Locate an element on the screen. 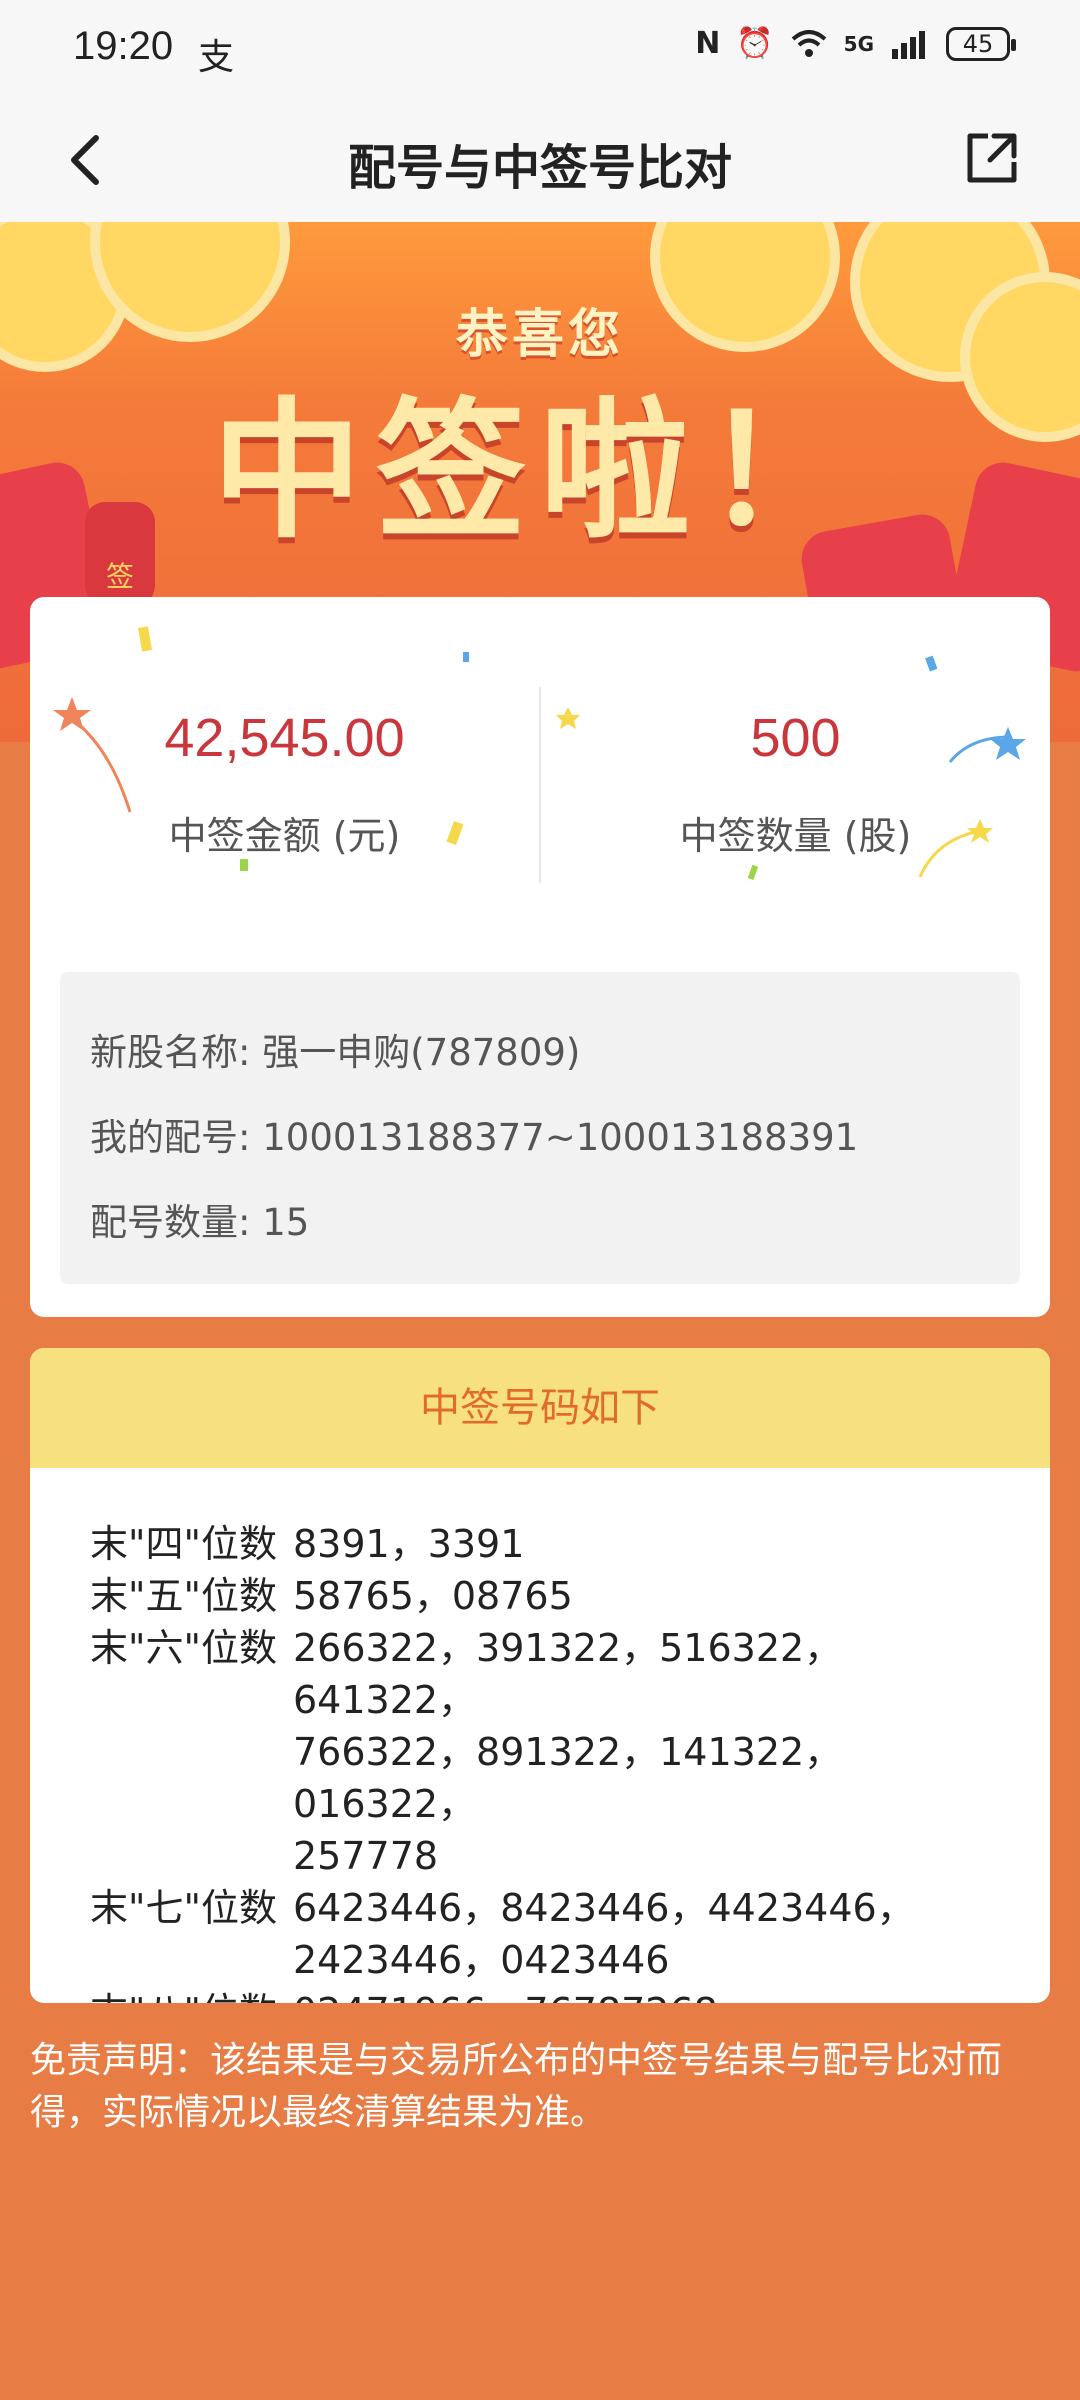 This screenshot has width=1080, height=2400. winning-row-label: 末"五"位数 is located at coordinates (183, 1596).